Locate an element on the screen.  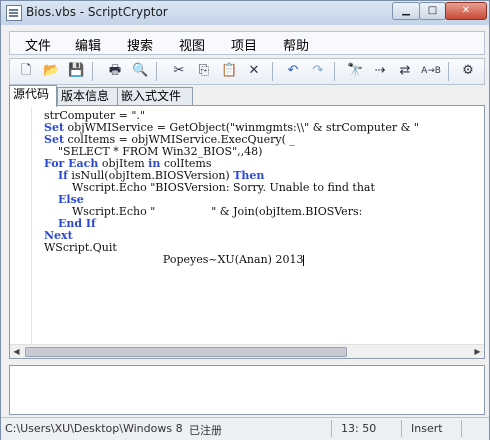
menu-project: 项目 is located at coordinates (244, 44).